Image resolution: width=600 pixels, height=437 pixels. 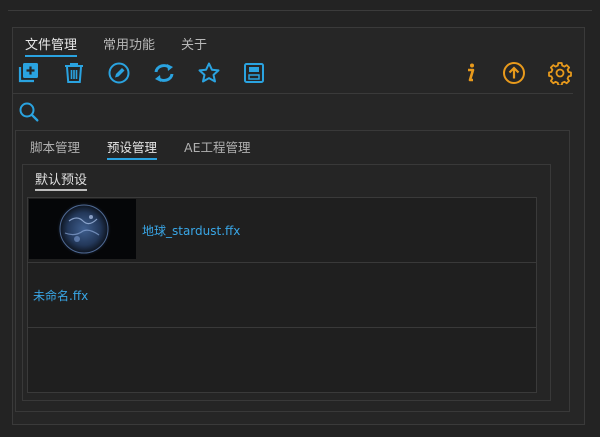 What do you see at coordinates (29, 112) in the screenshot?
I see `search-icon` at bounding box center [29, 112].